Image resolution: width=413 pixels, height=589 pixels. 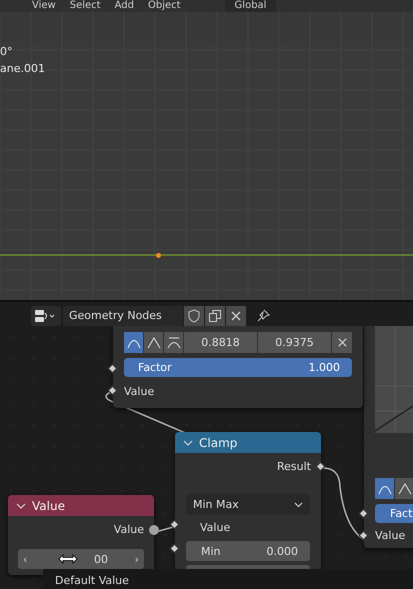 What do you see at coordinates (68, 559) in the screenshot?
I see `resize-cursor-icon` at bounding box center [68, 559].